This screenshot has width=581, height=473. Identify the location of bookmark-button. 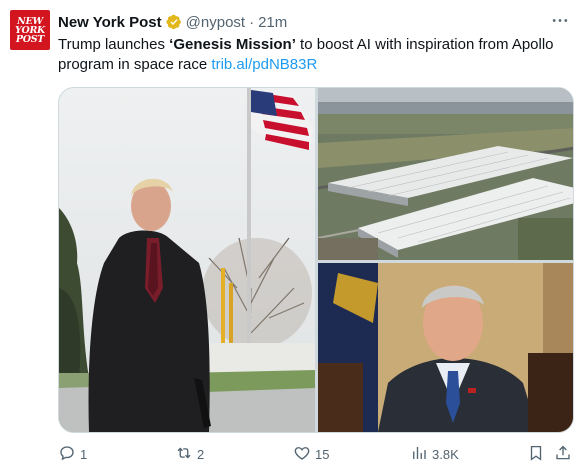
(536, 454).